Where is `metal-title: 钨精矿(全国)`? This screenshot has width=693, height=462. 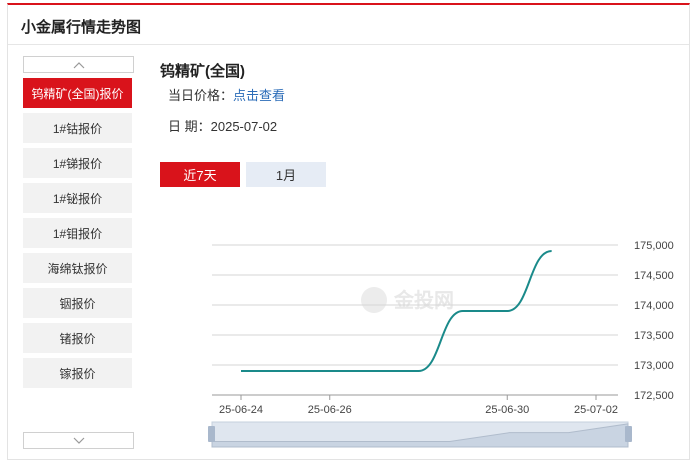
metal-title: 钨精矿(全国) is located at coordinates (202, 71).